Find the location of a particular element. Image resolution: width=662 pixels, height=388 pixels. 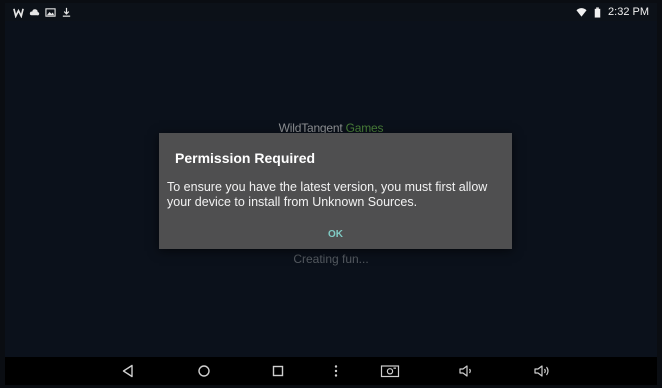

recents-icon is located at coordinates (278, 371).